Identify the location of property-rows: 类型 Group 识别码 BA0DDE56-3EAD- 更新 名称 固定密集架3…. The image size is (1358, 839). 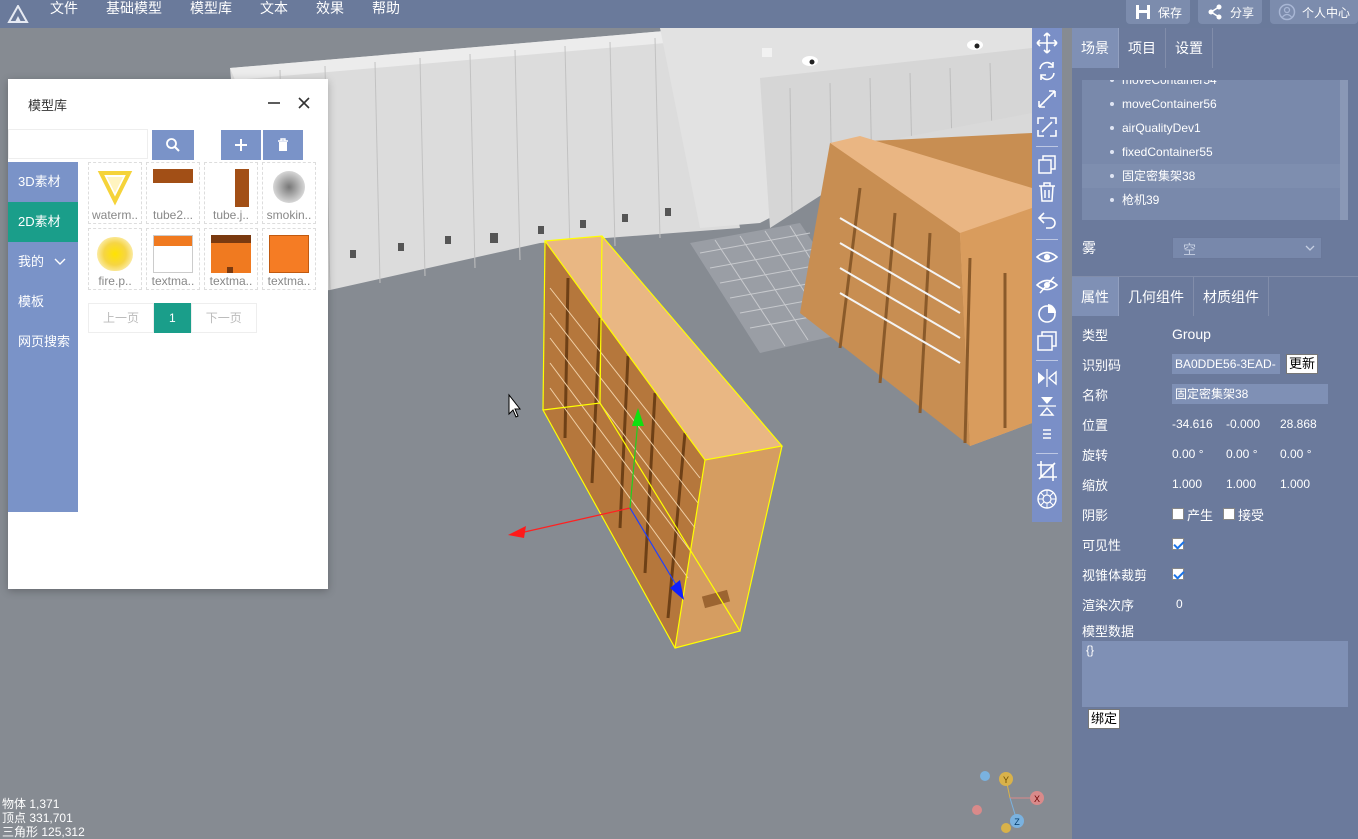
(1215, 478).